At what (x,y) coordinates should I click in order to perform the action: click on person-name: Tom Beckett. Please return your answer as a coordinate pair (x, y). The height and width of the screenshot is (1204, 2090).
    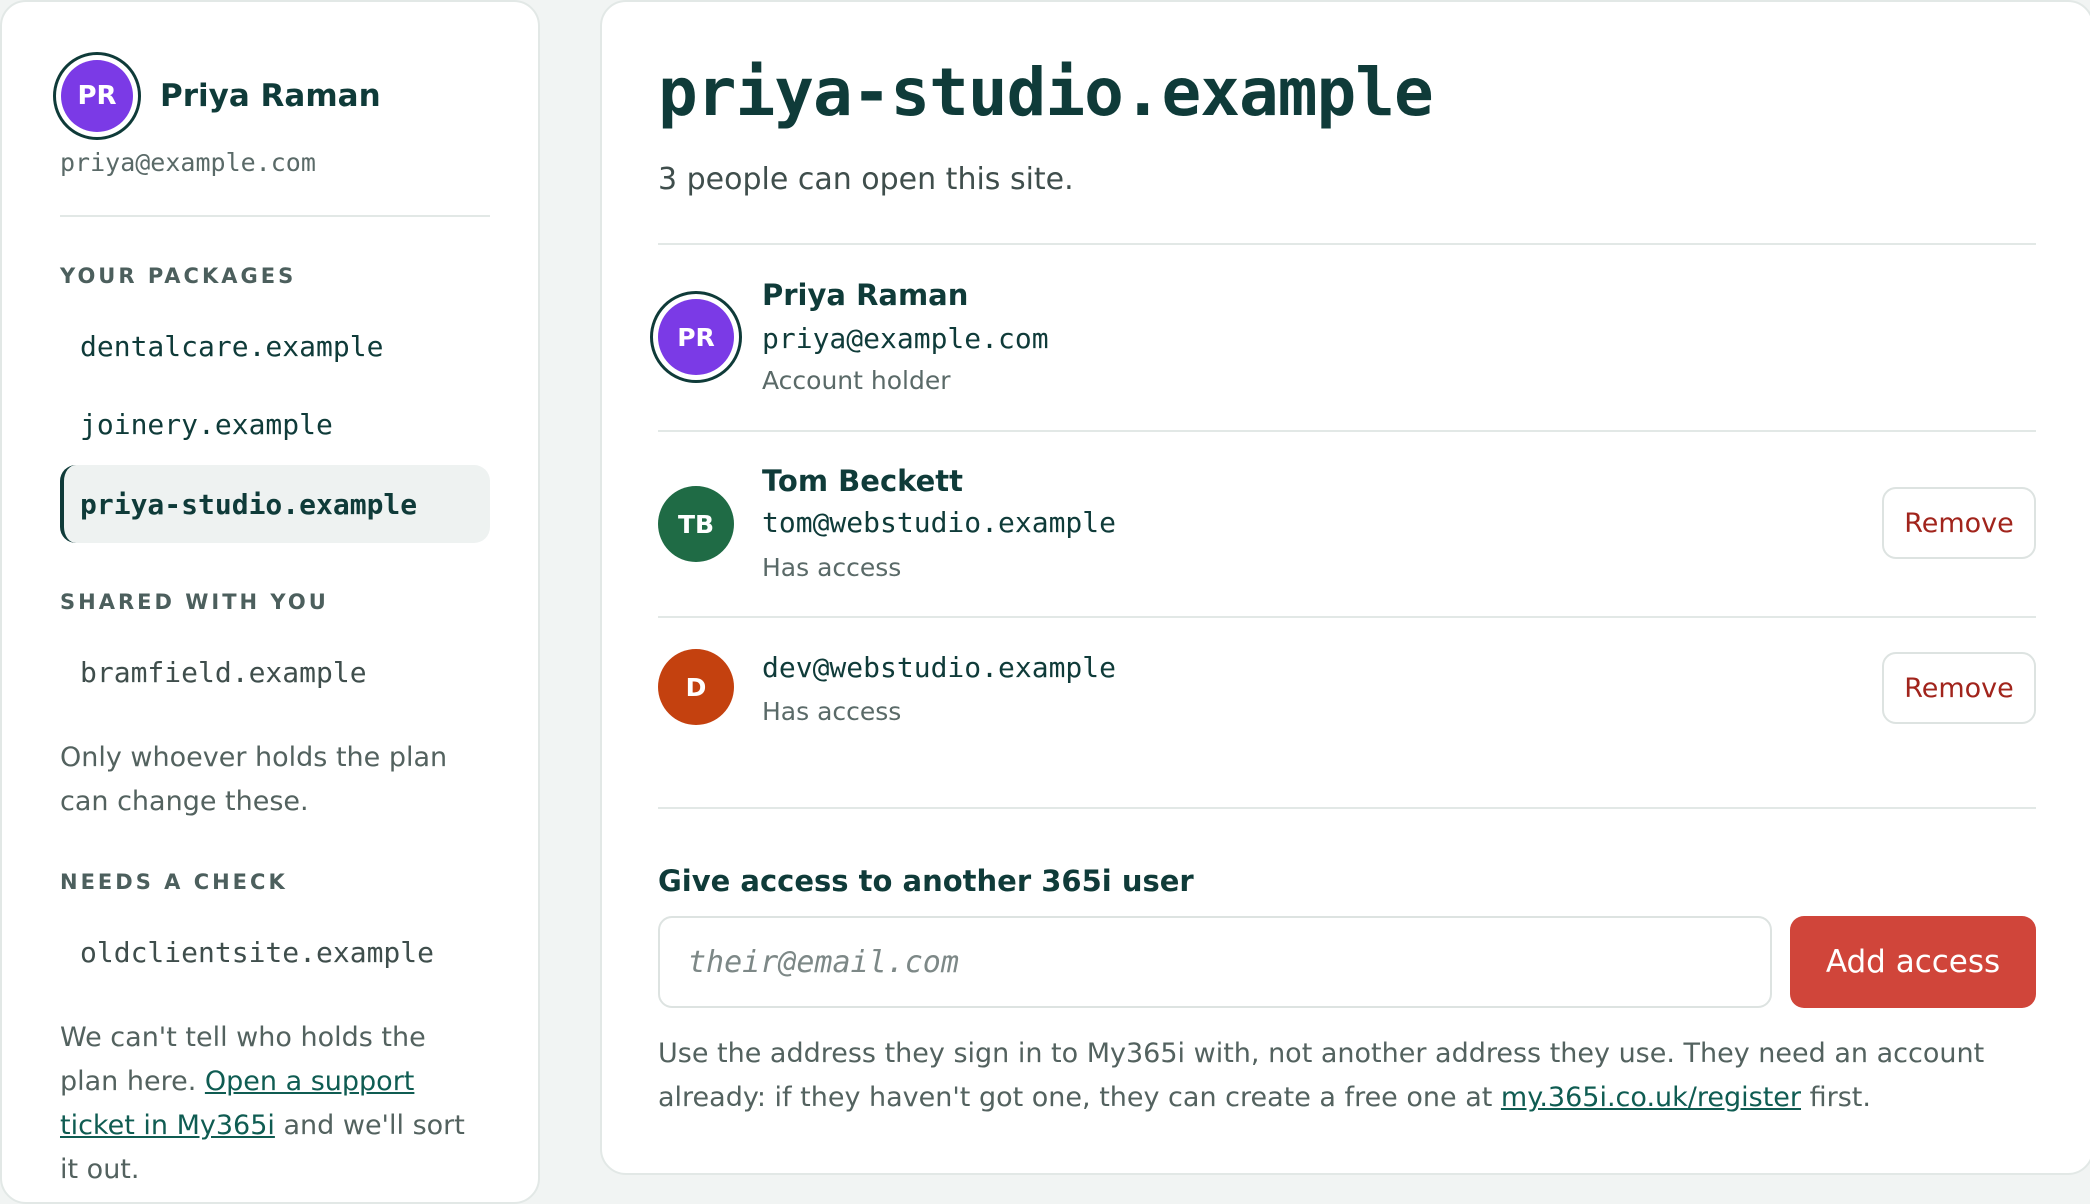
    Looking at the image, I should click on (863, 481).